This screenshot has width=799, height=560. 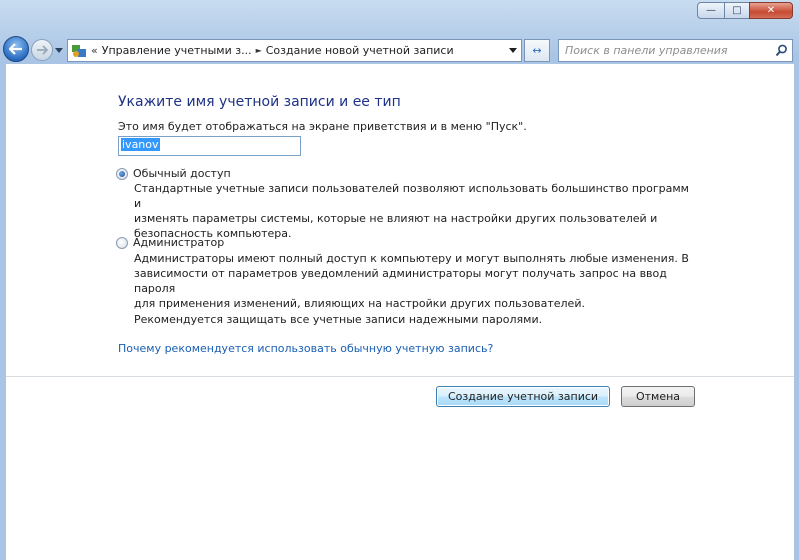 What do you see at coordinates (523, 396) in the screenshot?
I see `create-account-button: Создание учетной записи` at bounding box center [523, 396].